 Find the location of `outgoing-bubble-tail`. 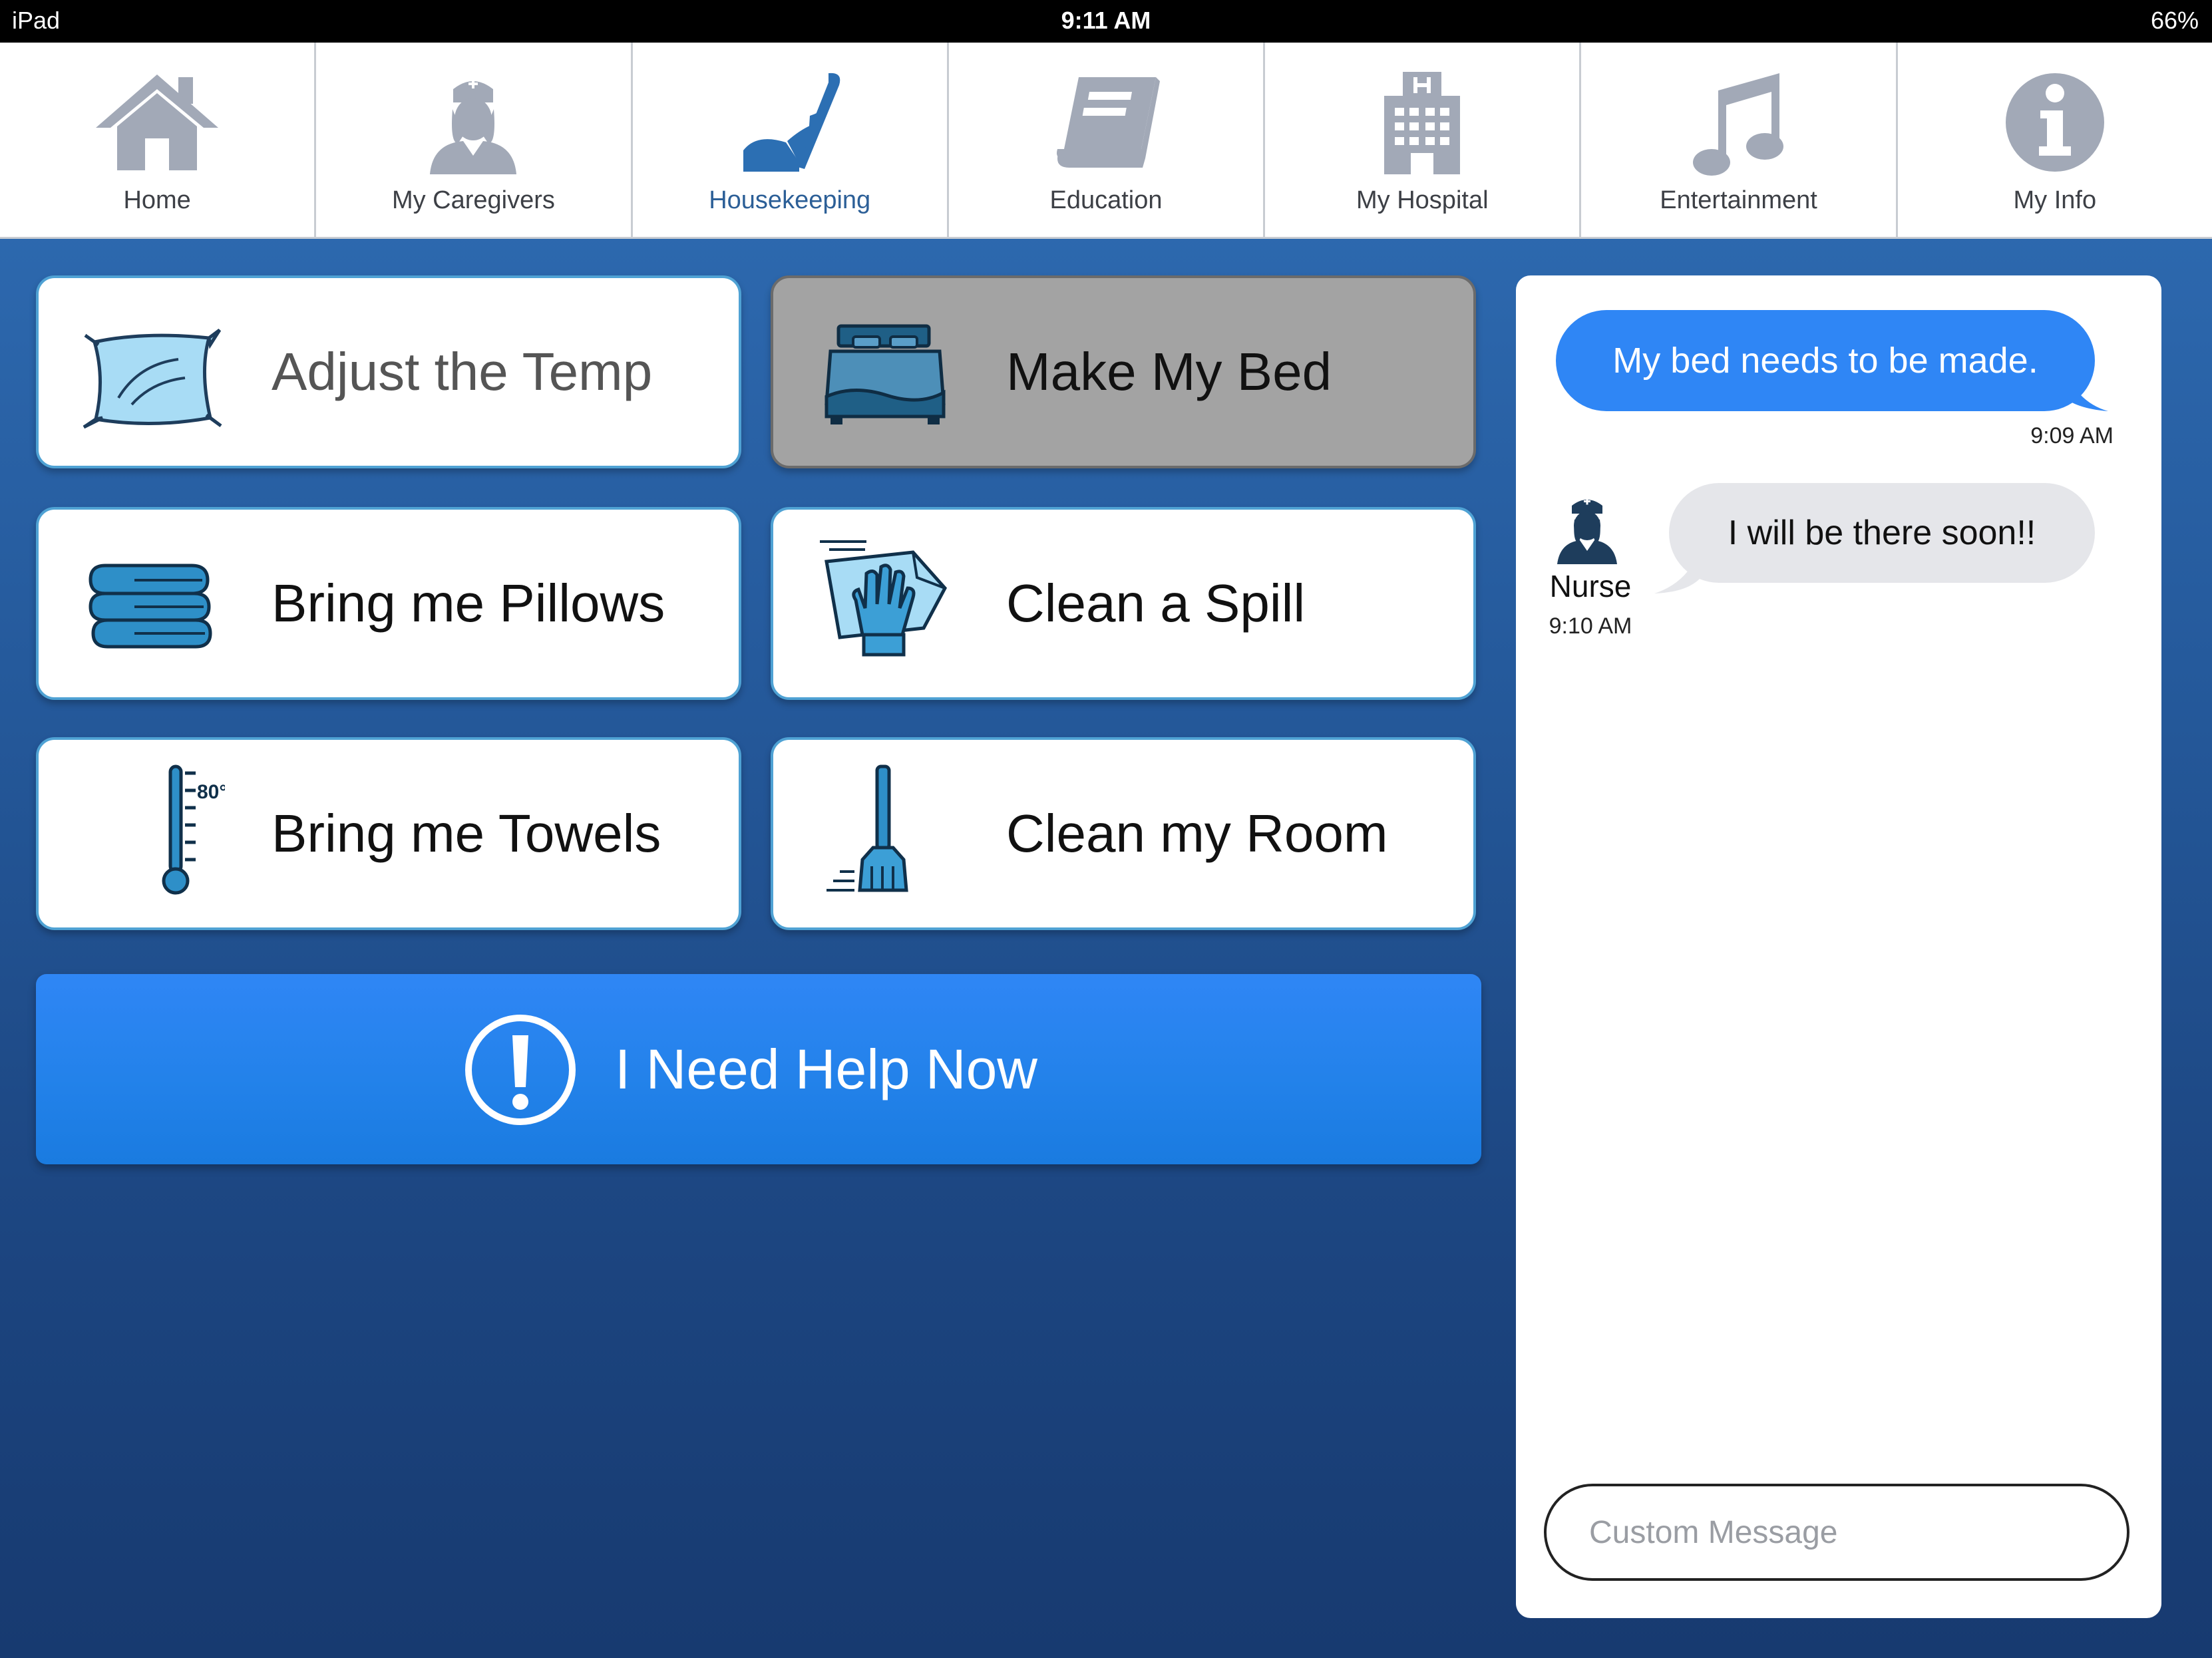

outgoing-bubble-tail is located at coordinates (2085, 386).